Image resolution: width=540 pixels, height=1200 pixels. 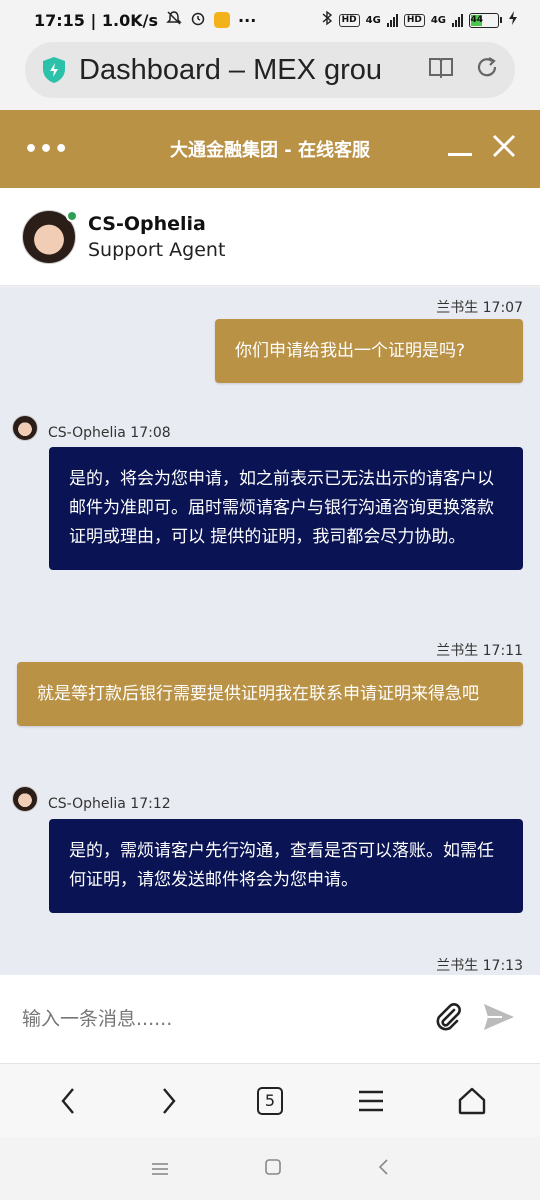 I want to click on forward-button, so click(x=169, y=1101).